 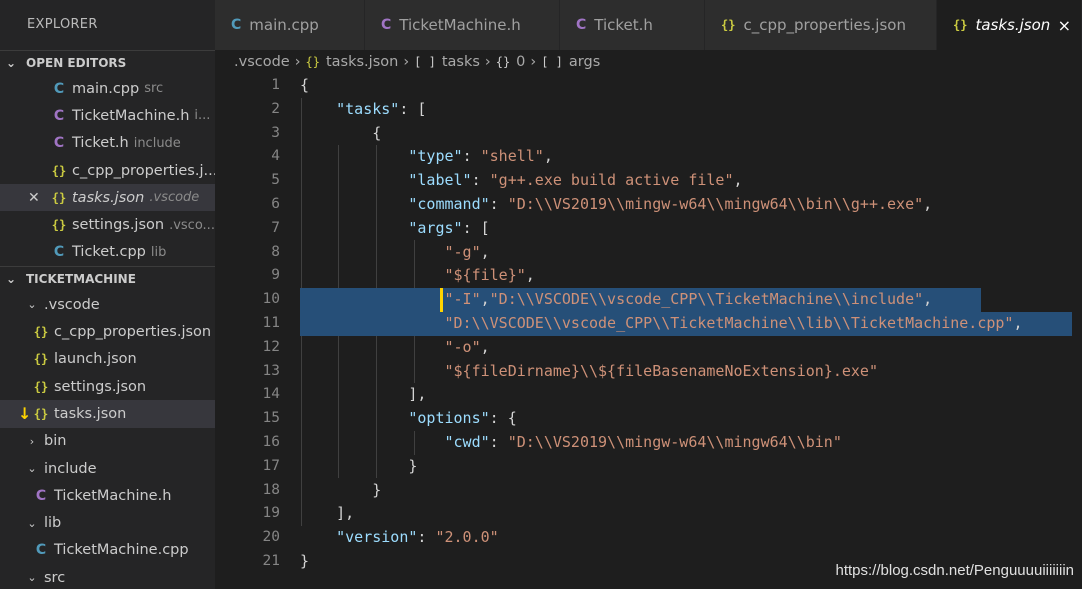 I want to click on file-c-cpp-properties: {} c_cpp_properties.json, so click(x=107, y=331).